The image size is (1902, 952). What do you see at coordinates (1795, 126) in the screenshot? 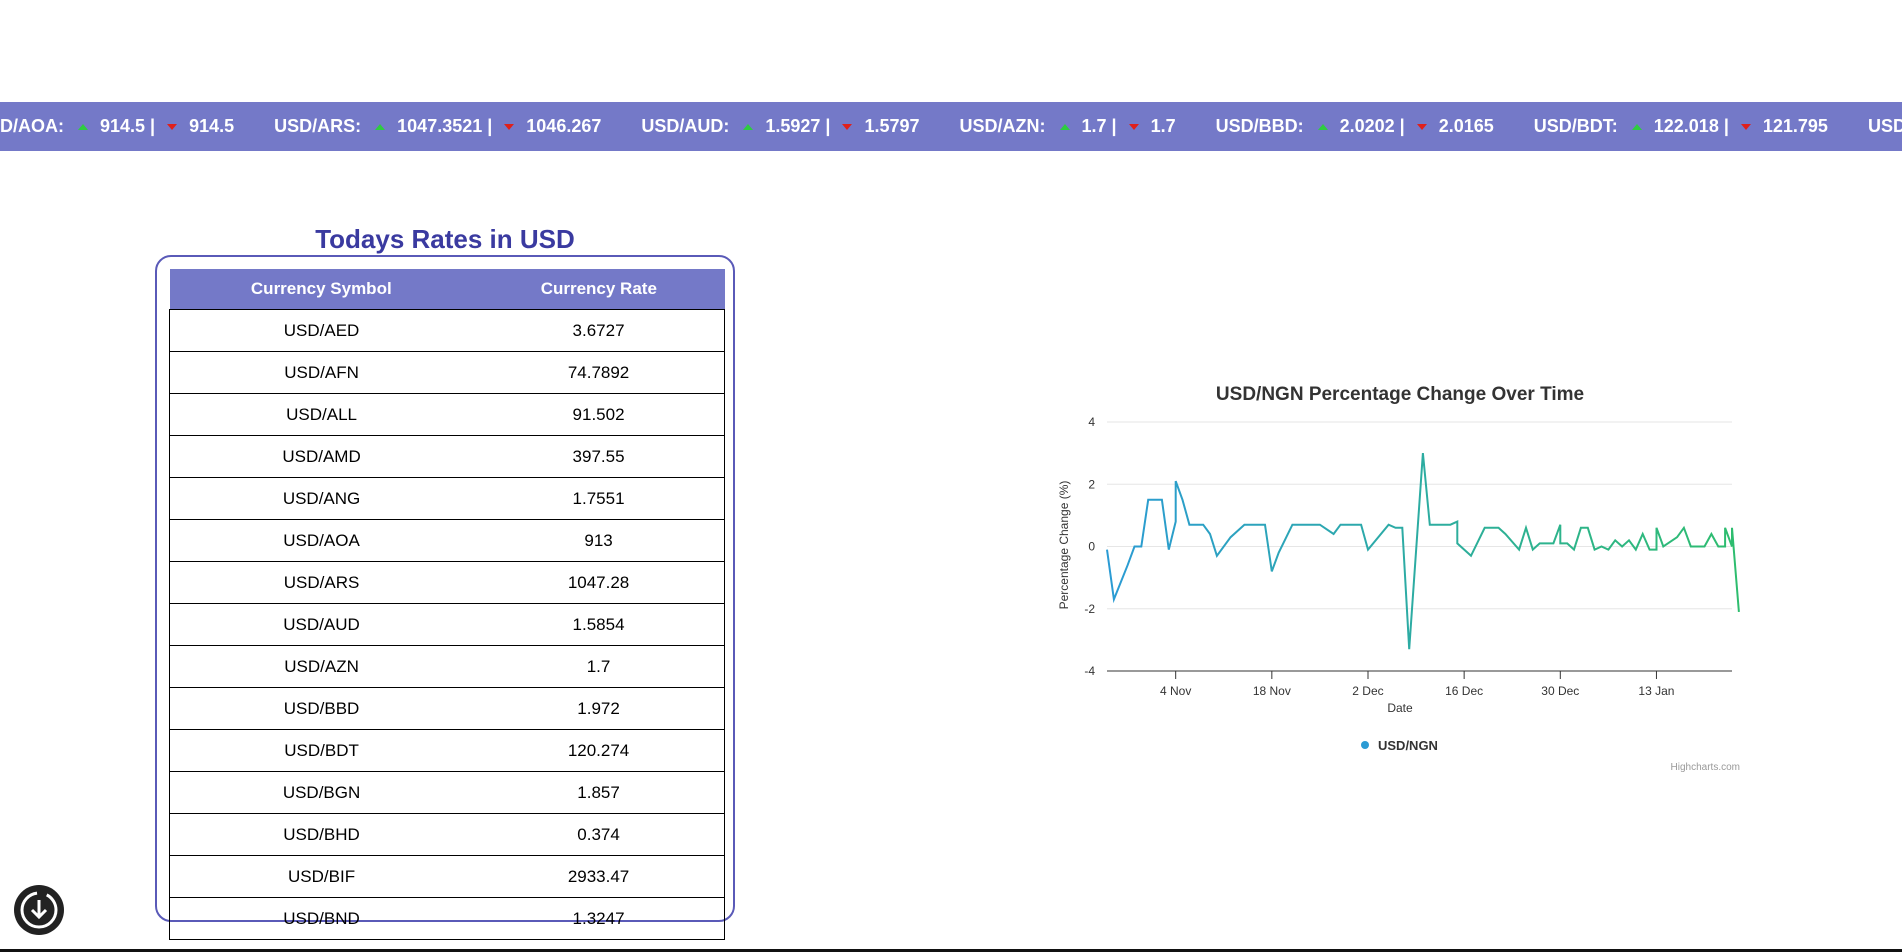
I see `ticker-low: 121.795` at bounding box center [1795, 126].